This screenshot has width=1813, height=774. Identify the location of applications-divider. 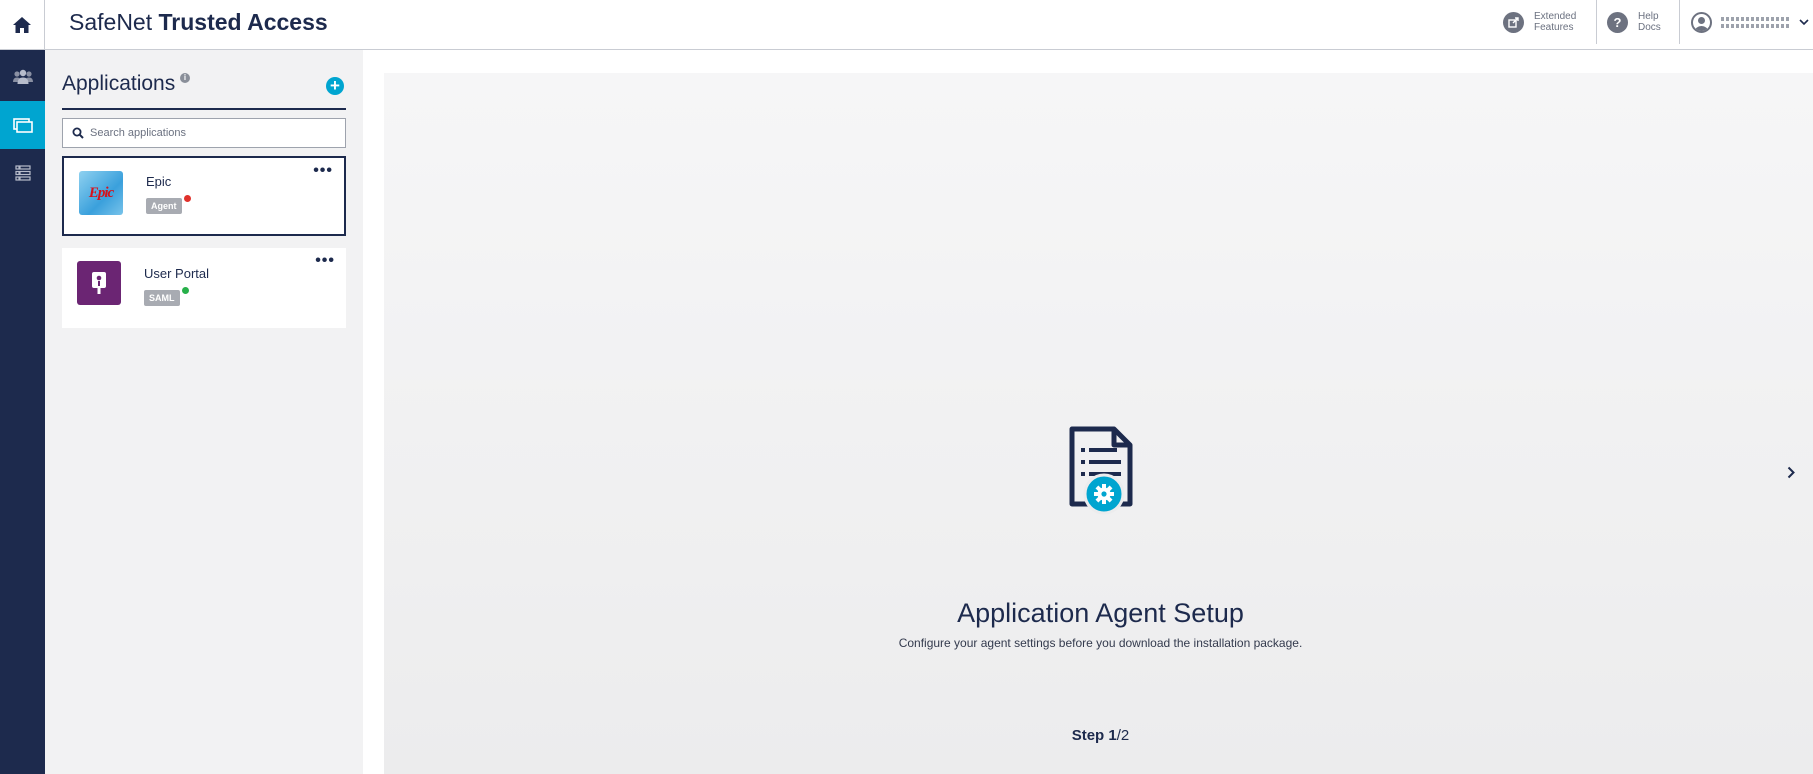
(204, 109).